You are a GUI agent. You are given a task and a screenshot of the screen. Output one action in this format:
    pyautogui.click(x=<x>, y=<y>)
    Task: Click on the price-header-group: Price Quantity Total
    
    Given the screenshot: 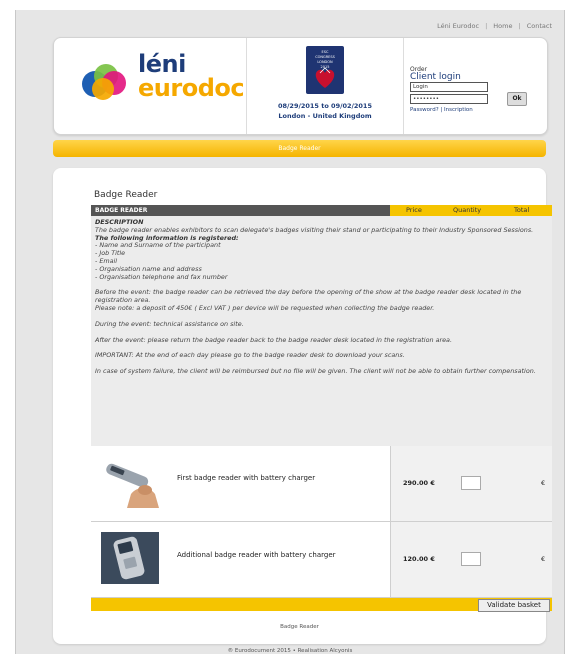 What is the action you would take?
    pyautogui.click(x=471, y=210)
    